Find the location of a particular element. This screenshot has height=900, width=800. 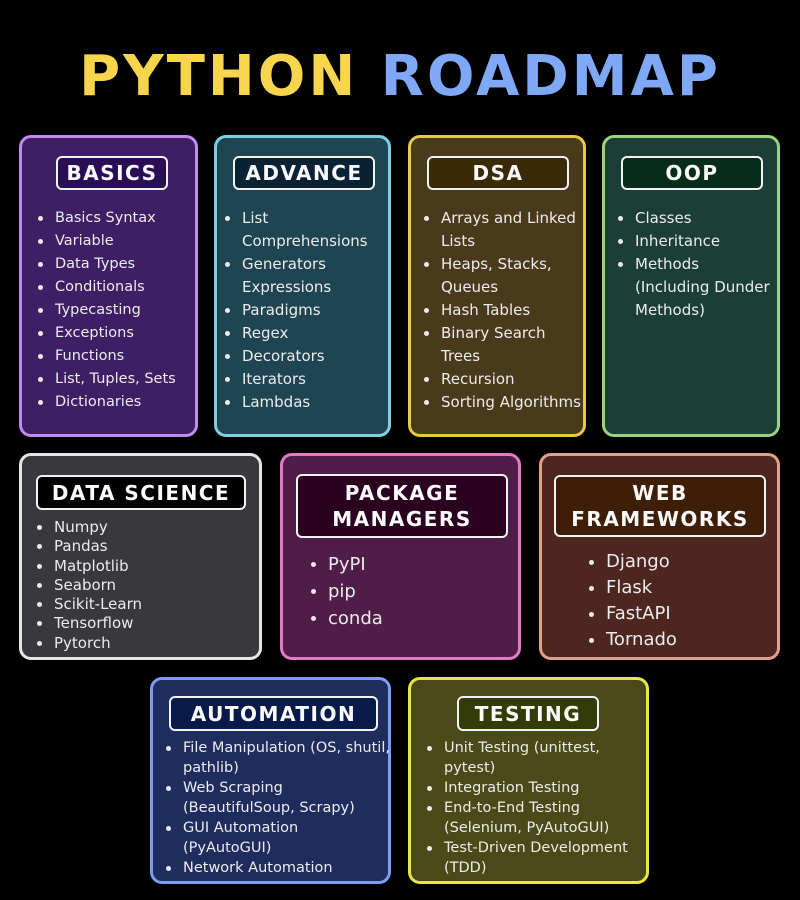

list-item: Paradigms is located at coordinates (305, 310).